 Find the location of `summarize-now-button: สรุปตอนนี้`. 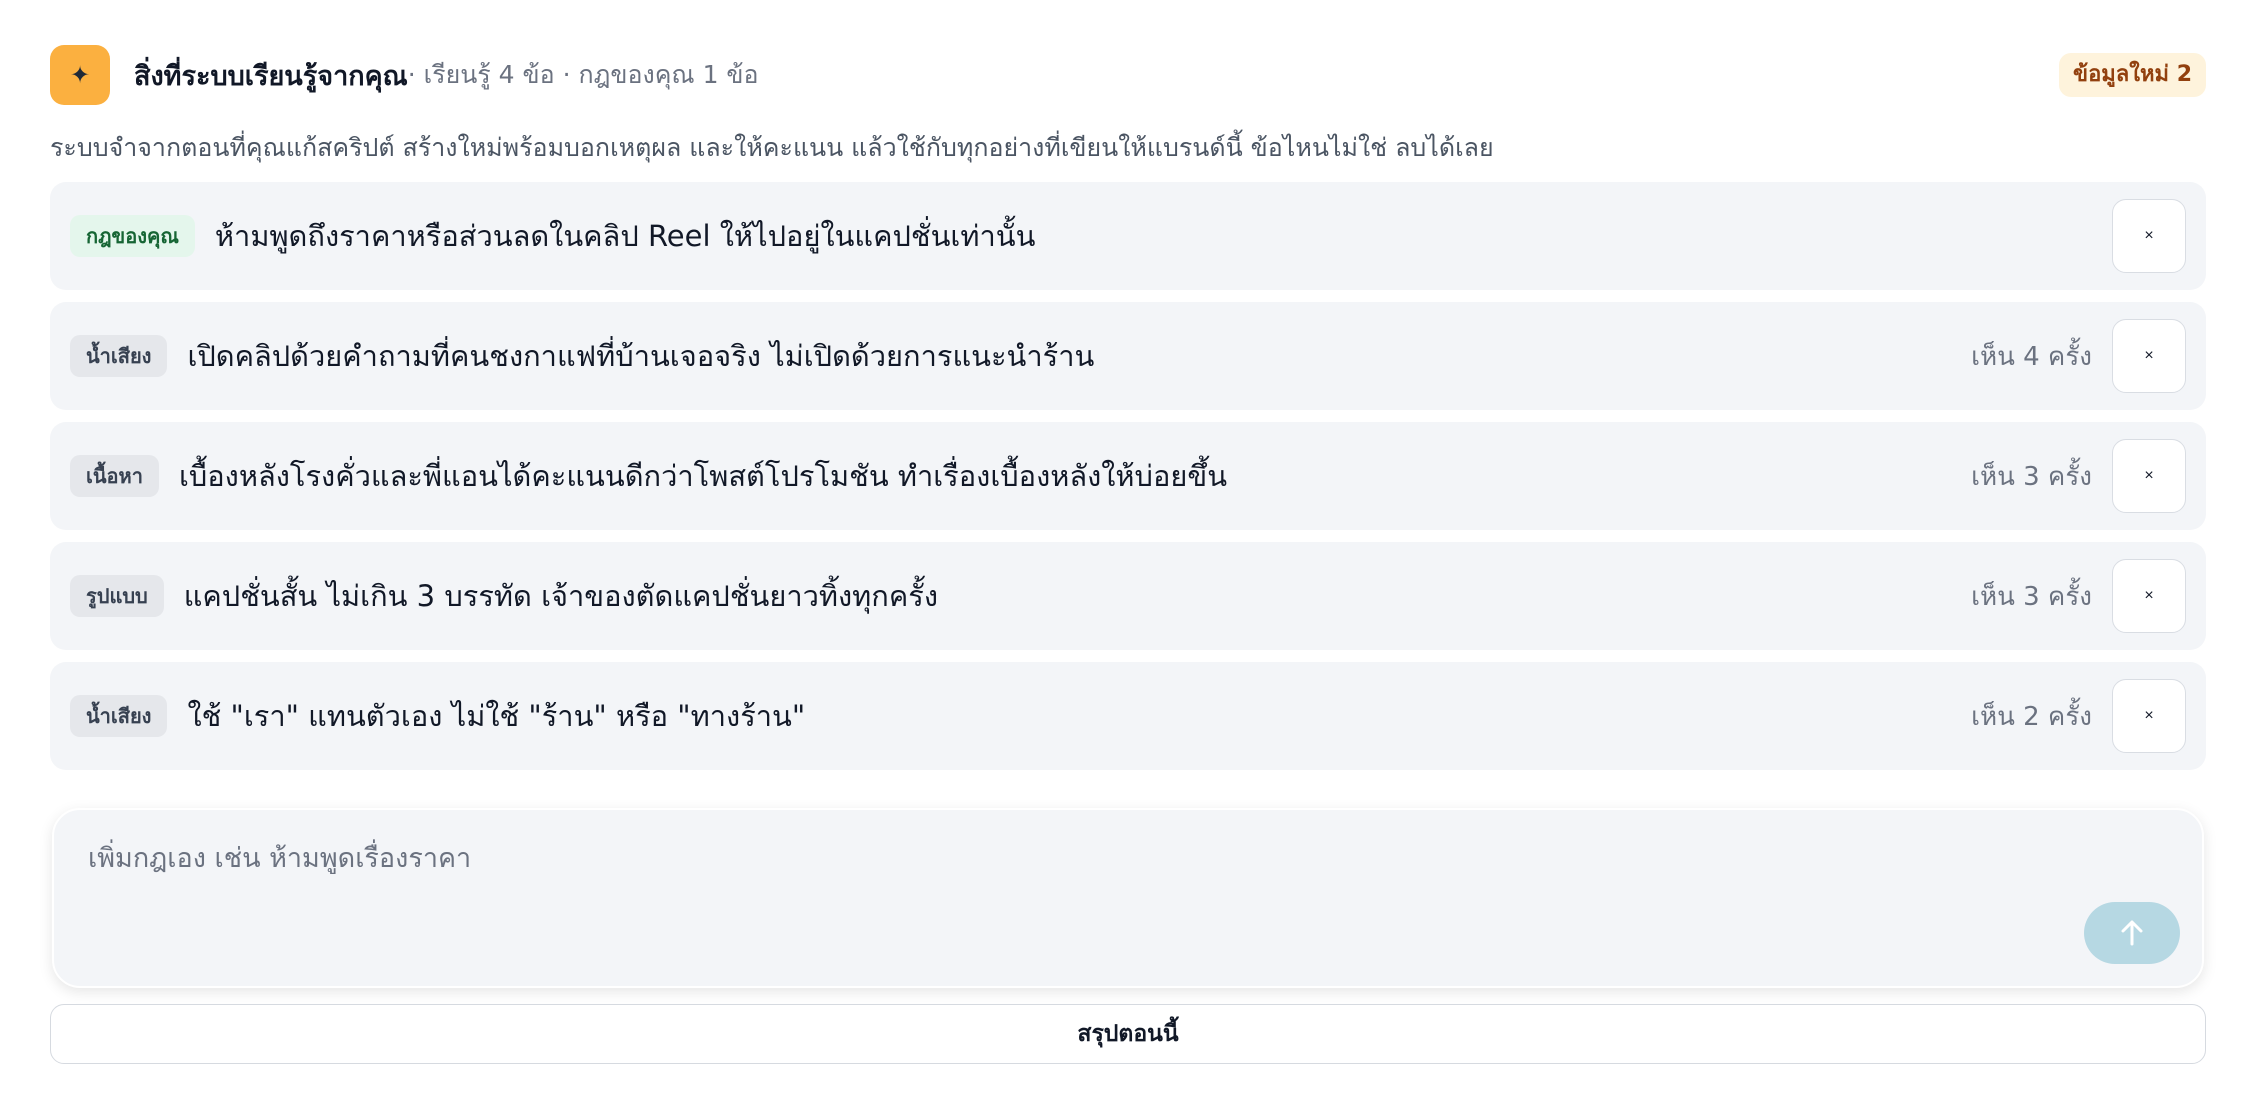

summarize-now-button: สรุปตอนนี้ is located at coordinates (1128, 1034).